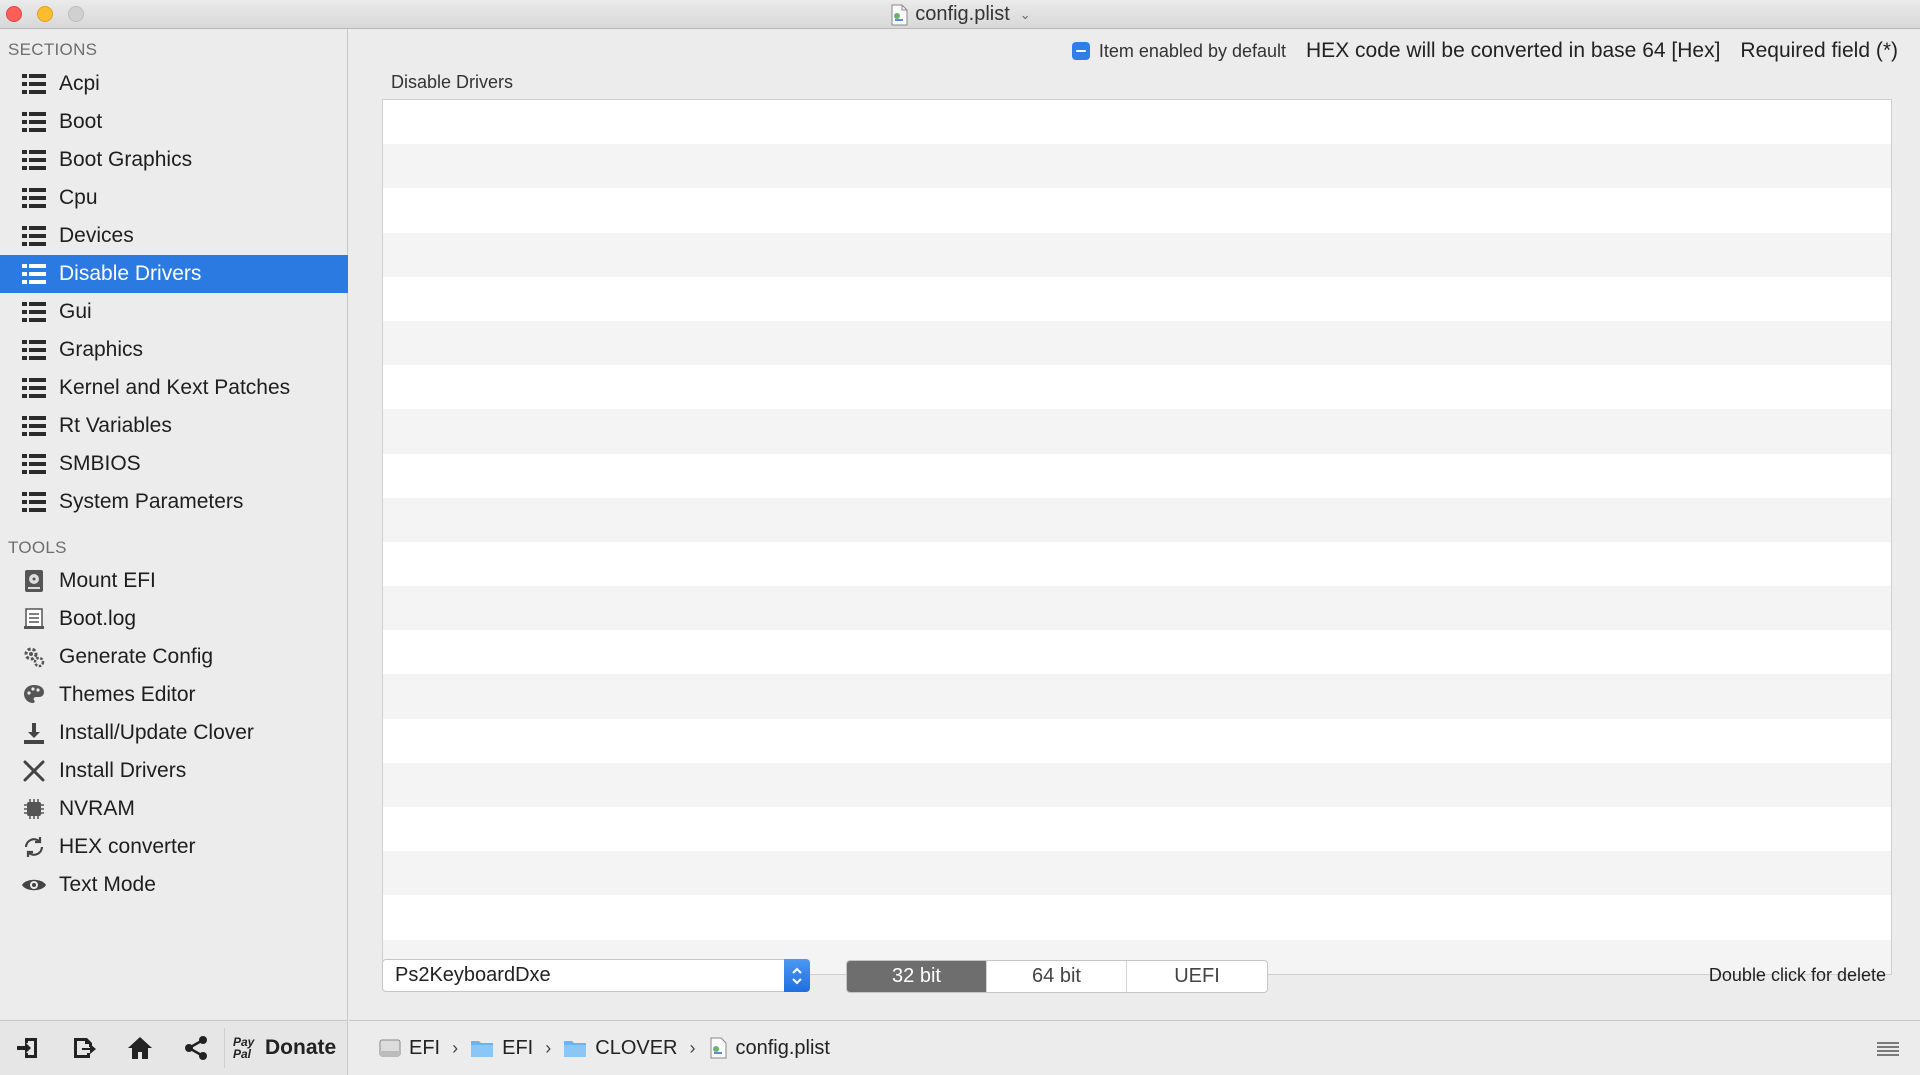 The height and width of the screenshot is (1075, 1920). Describe the element at coordinates (174, 885) in the screenshot. I see `sidebar-tool-text-mode: Text Mode` at that location.